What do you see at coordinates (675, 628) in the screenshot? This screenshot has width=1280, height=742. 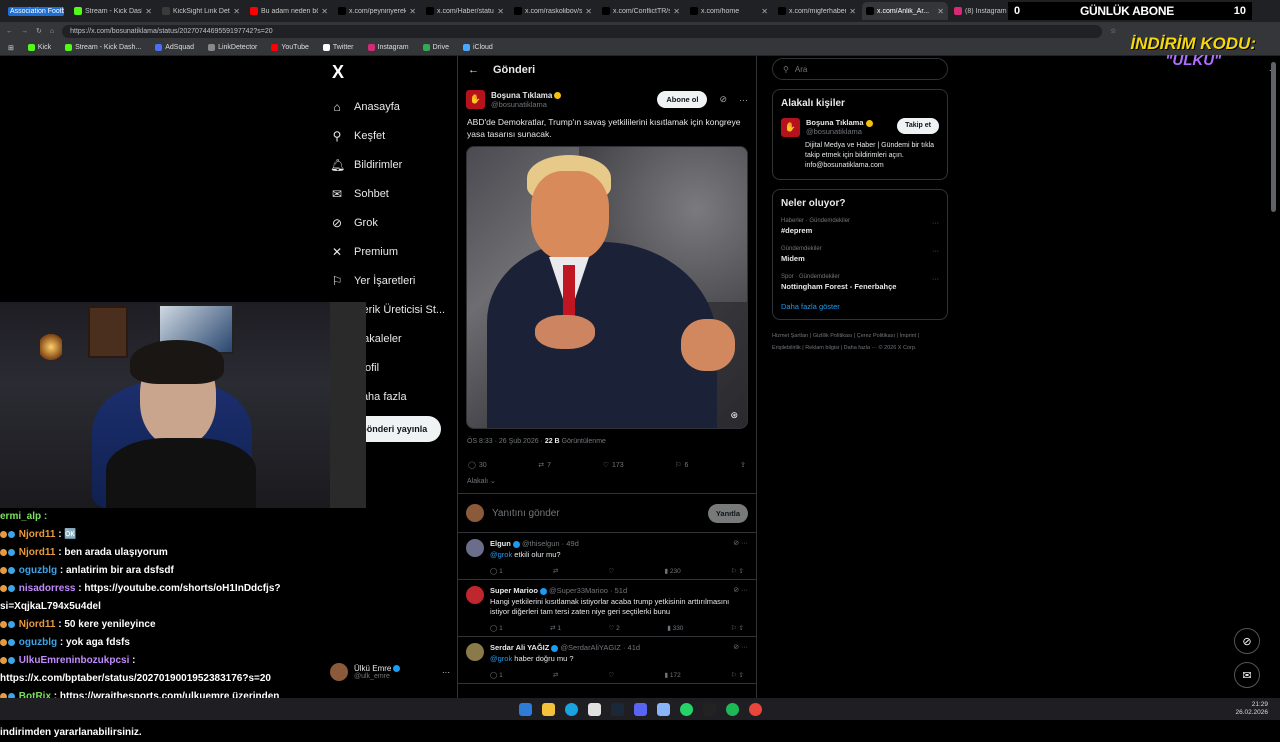 I see `views-icon: ▮ 330` at bounding box center [675, 628].